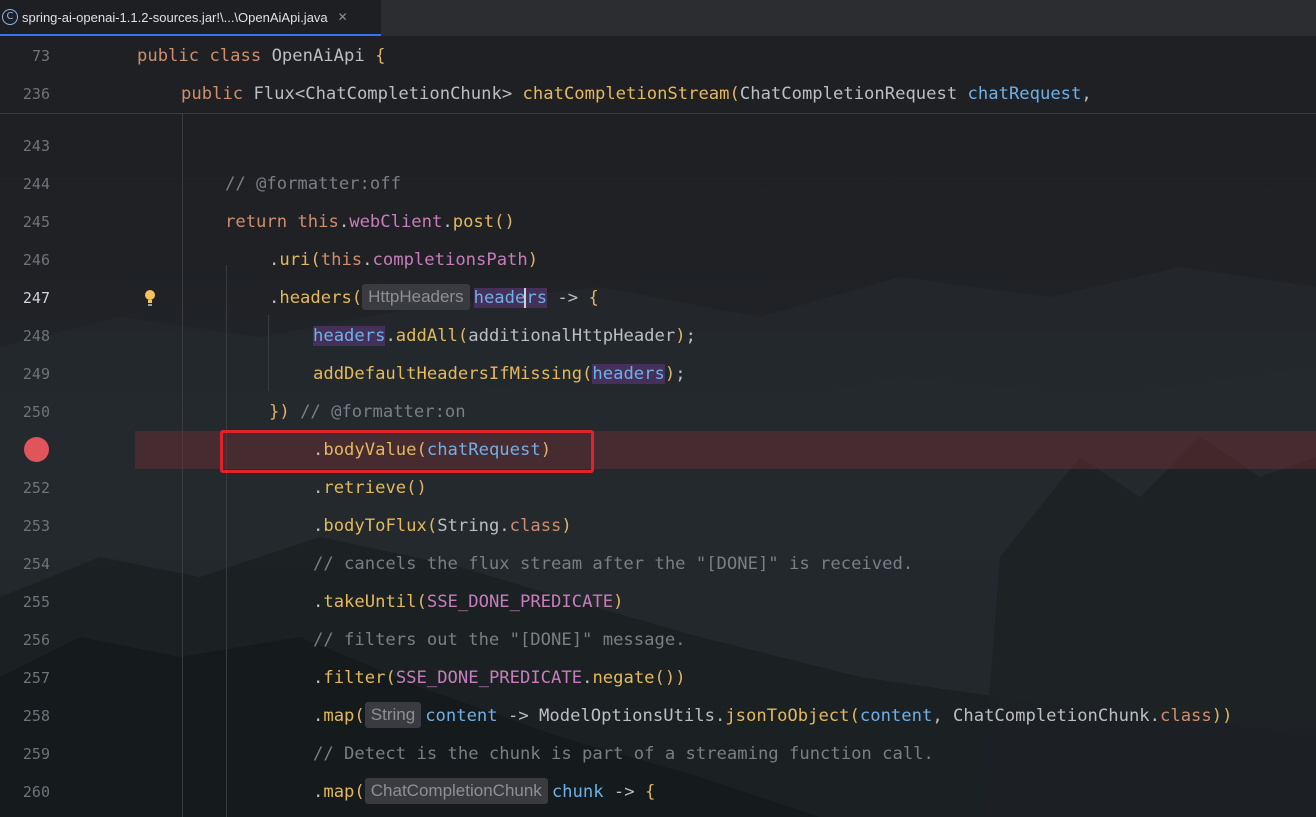  Describe the element at coordinates (499, 678) in the screenshot. I see `code-text: .filter(SSE_DONE_PREDICATE.negate())` at that location.